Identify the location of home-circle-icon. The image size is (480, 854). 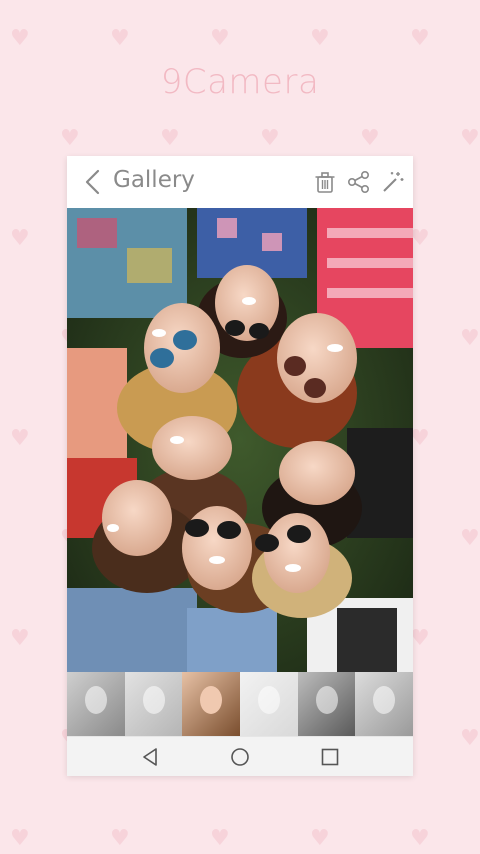
(240, 757).